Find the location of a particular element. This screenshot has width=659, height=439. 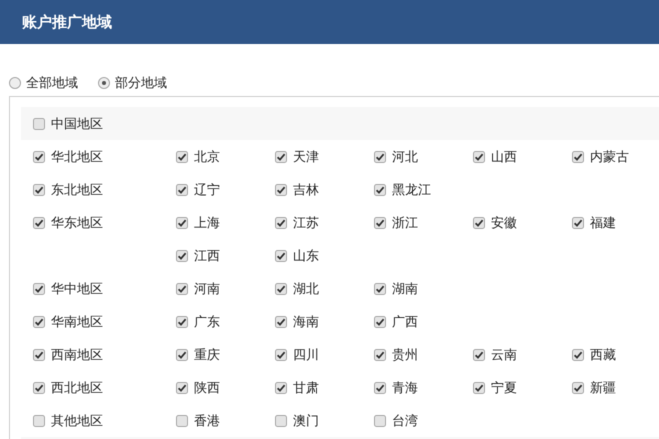

checkbox-label: 四川 is located at coordinates (306, 355).